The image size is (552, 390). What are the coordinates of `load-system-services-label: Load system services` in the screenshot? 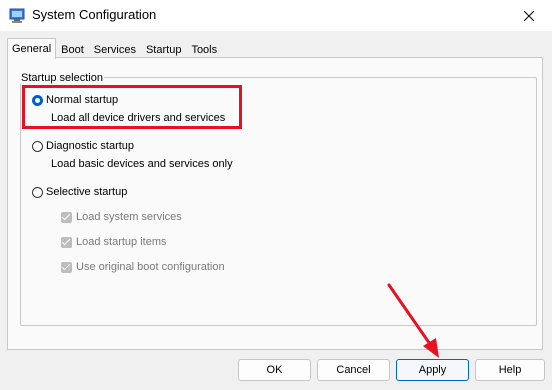 It's located at (129, 217).